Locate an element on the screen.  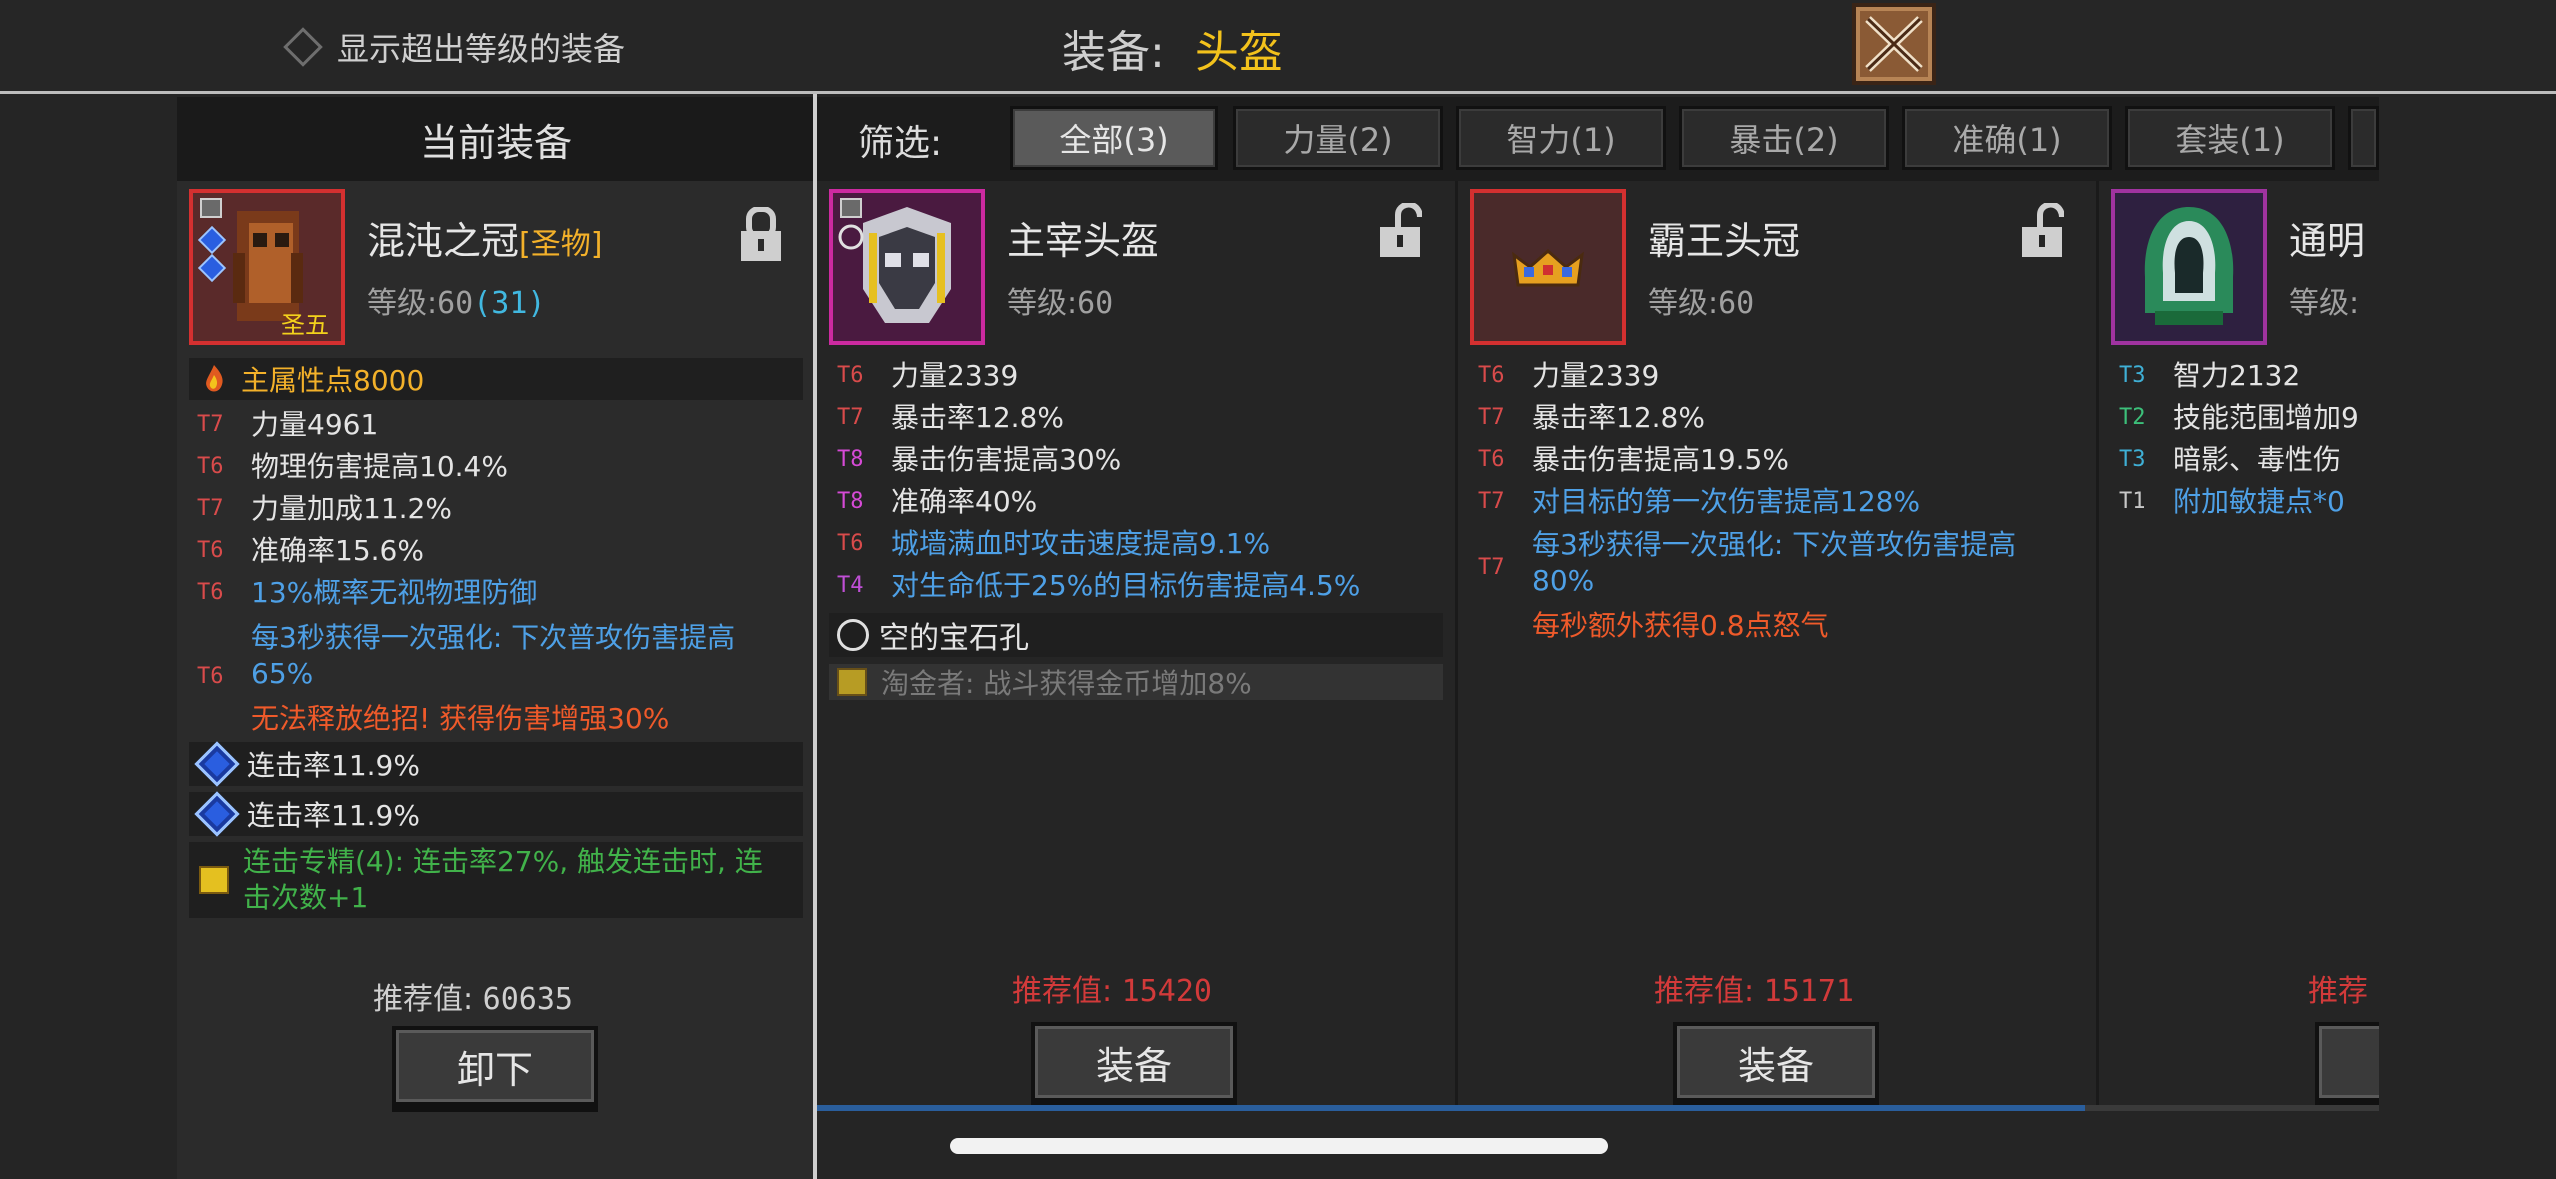
stat-text: 暴击率12.8% is located at coordinates (1618, 417).